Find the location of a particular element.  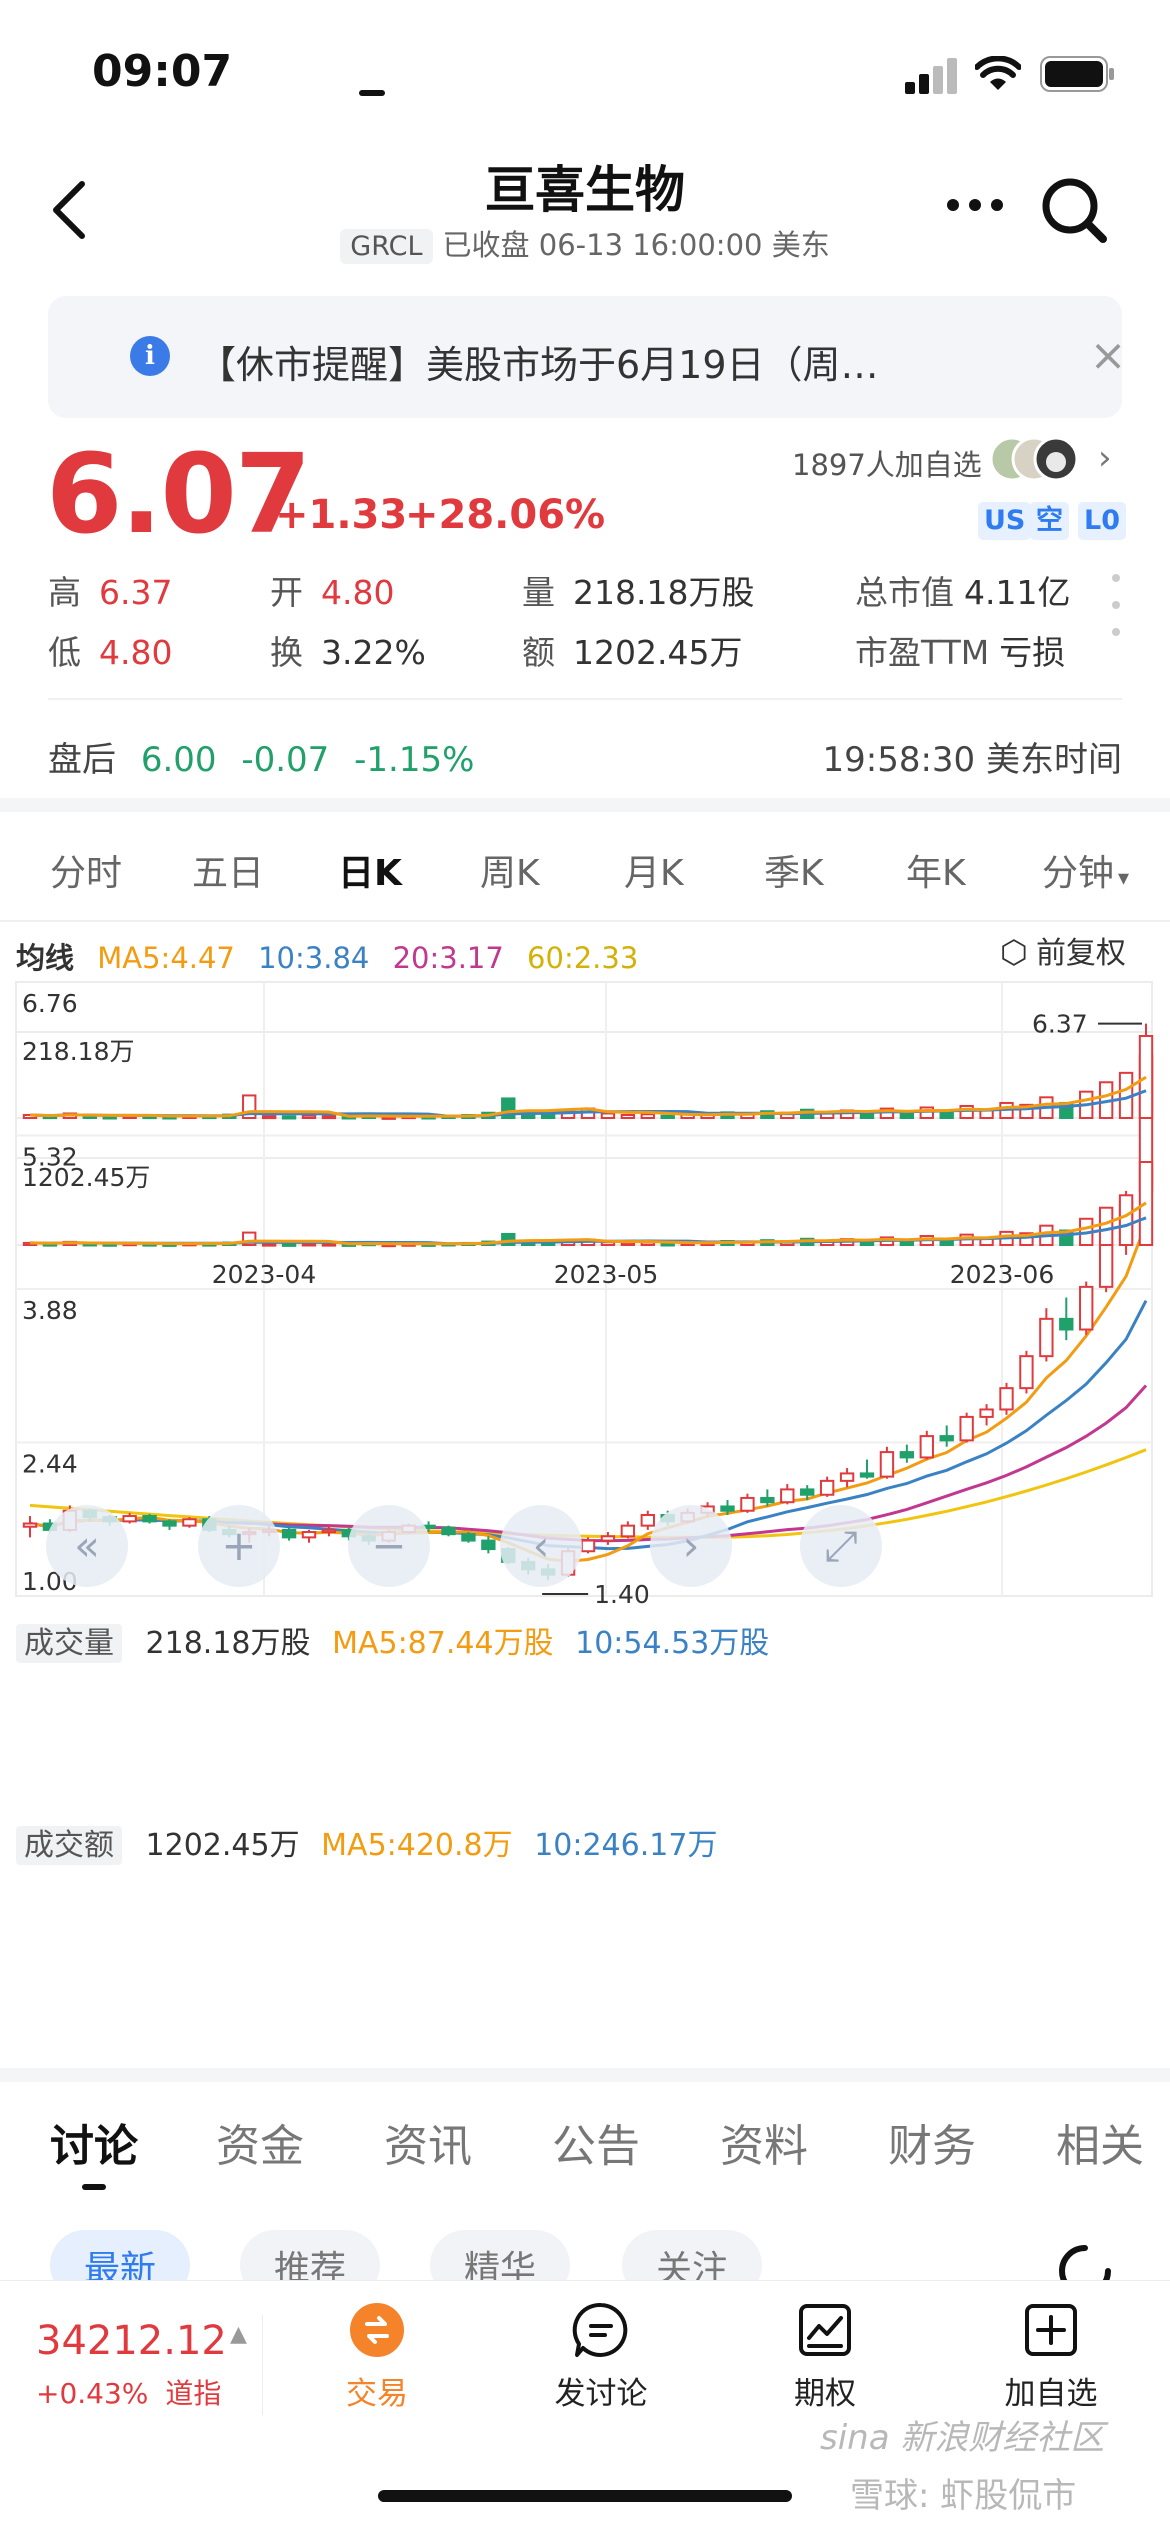

settings-hex-icon: ⬡ is located at coordinates (1014, 952).